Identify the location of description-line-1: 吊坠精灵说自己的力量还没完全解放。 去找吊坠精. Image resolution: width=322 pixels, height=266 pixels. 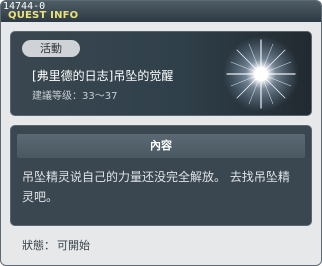
(156, 177).